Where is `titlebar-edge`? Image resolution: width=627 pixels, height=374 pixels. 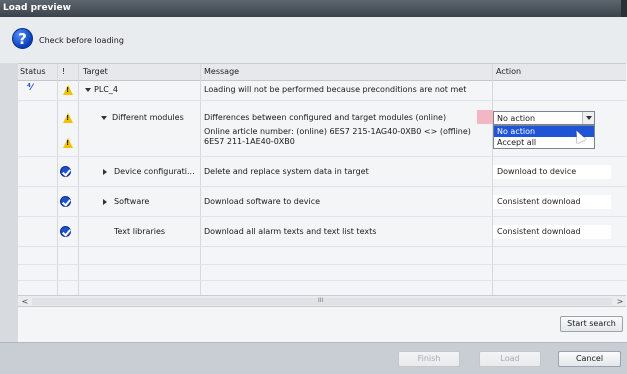 titlebar-edge is located at coordinates (624, 8).